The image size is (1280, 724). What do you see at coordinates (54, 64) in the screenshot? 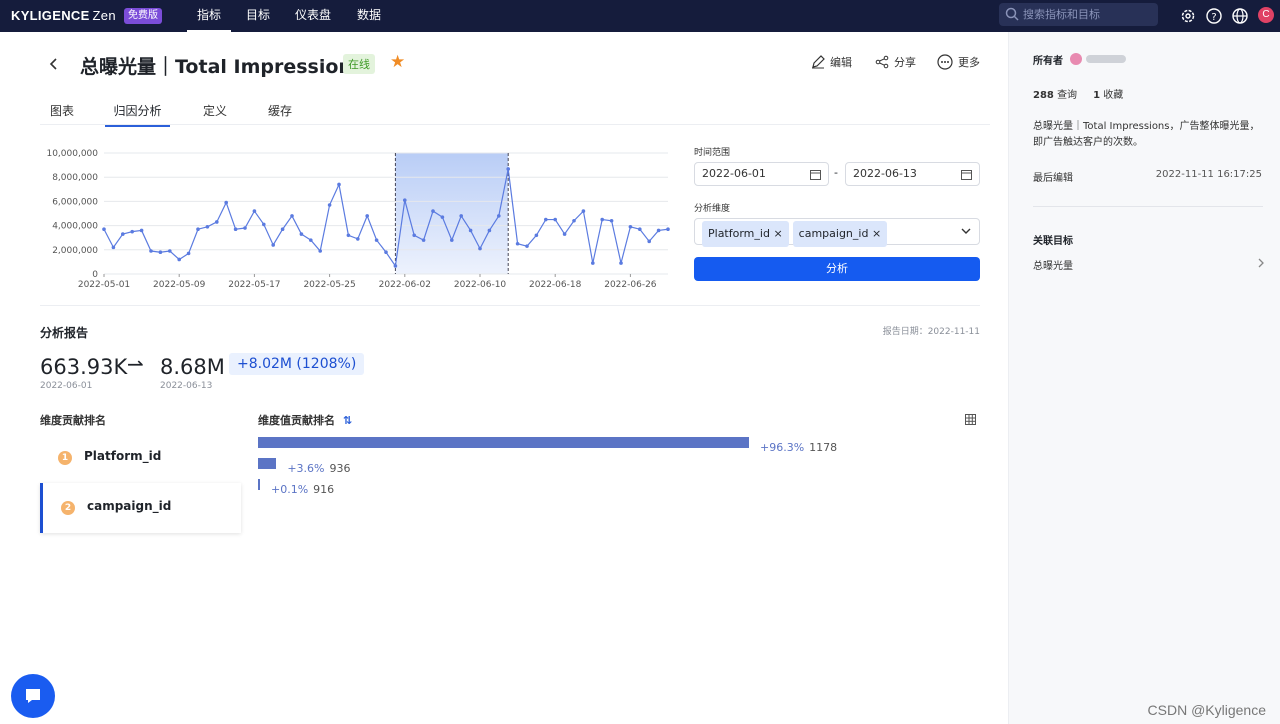
I see `back-chevron-icon` at bounding box center [54, 64].